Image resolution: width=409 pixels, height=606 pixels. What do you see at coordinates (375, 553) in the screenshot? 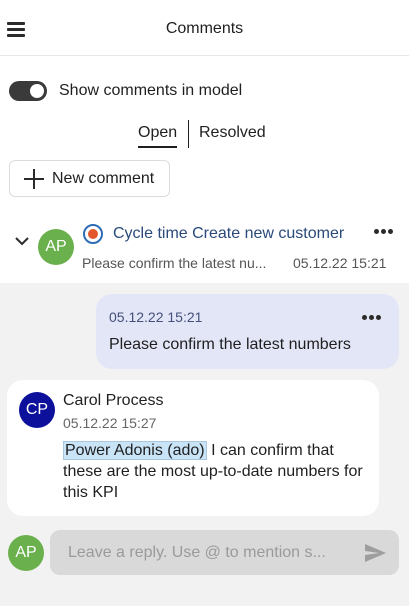
I see `send-icon` at bounding box center [375, 553].